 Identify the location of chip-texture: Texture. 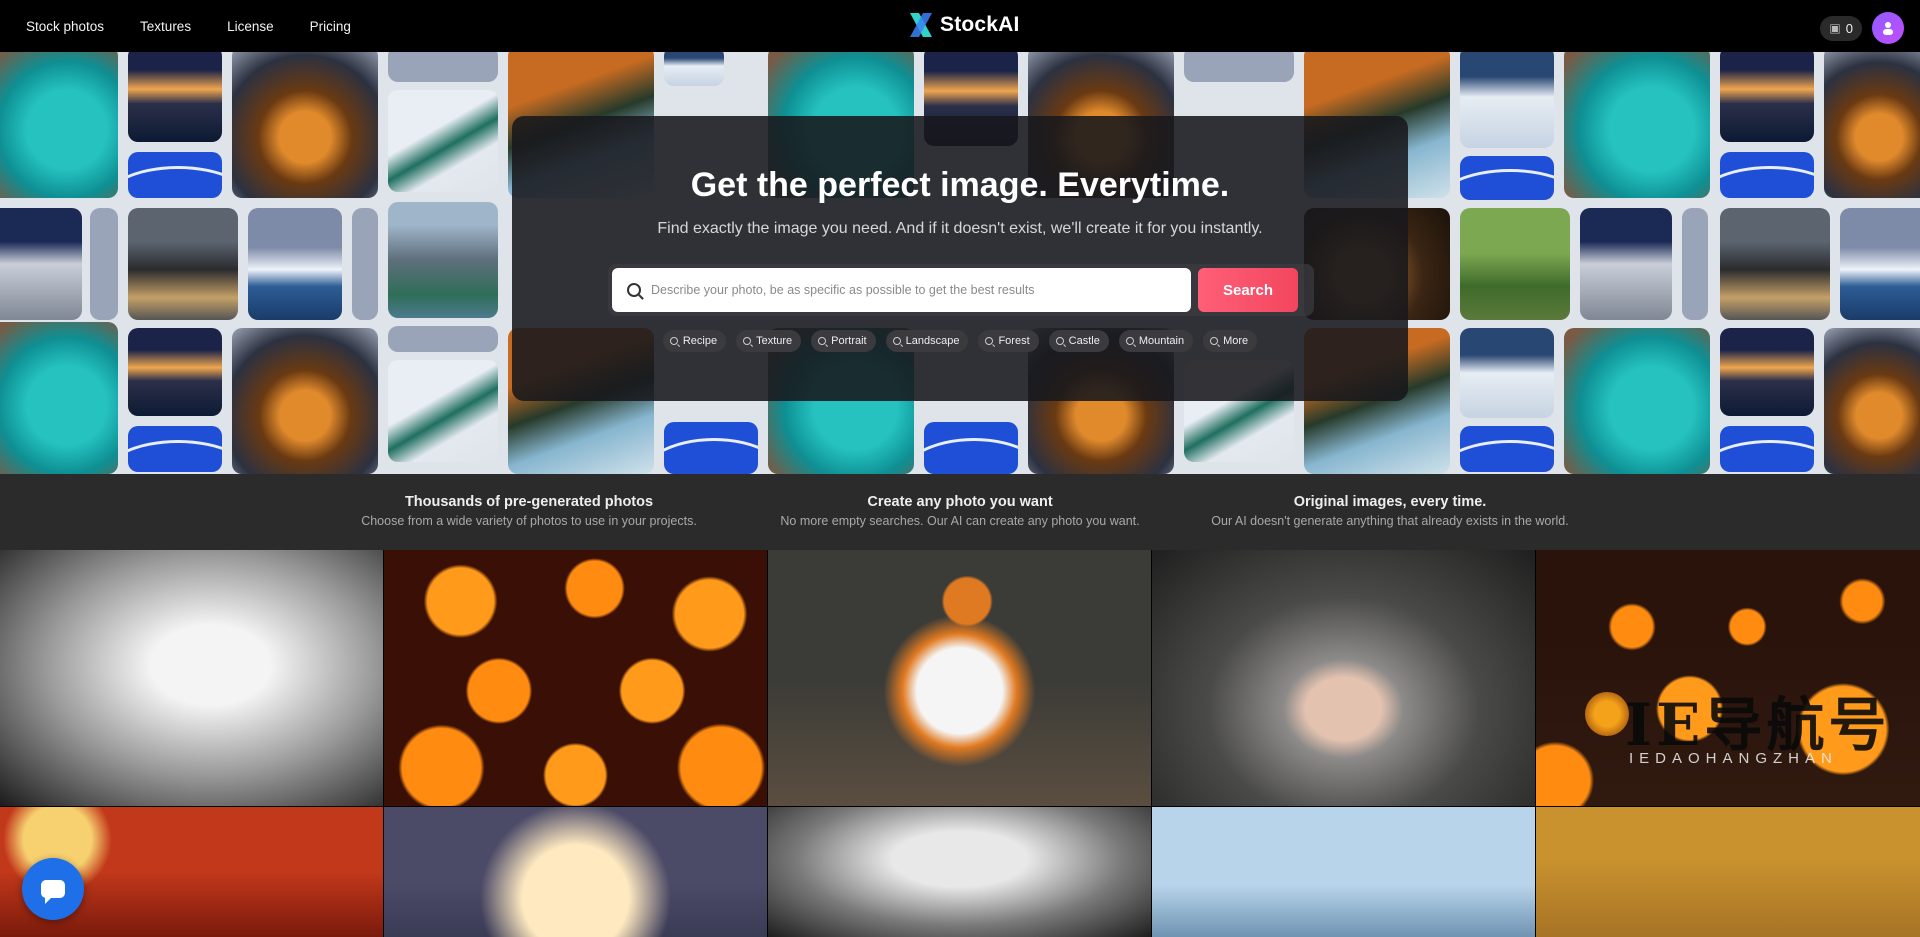
(769, 341).